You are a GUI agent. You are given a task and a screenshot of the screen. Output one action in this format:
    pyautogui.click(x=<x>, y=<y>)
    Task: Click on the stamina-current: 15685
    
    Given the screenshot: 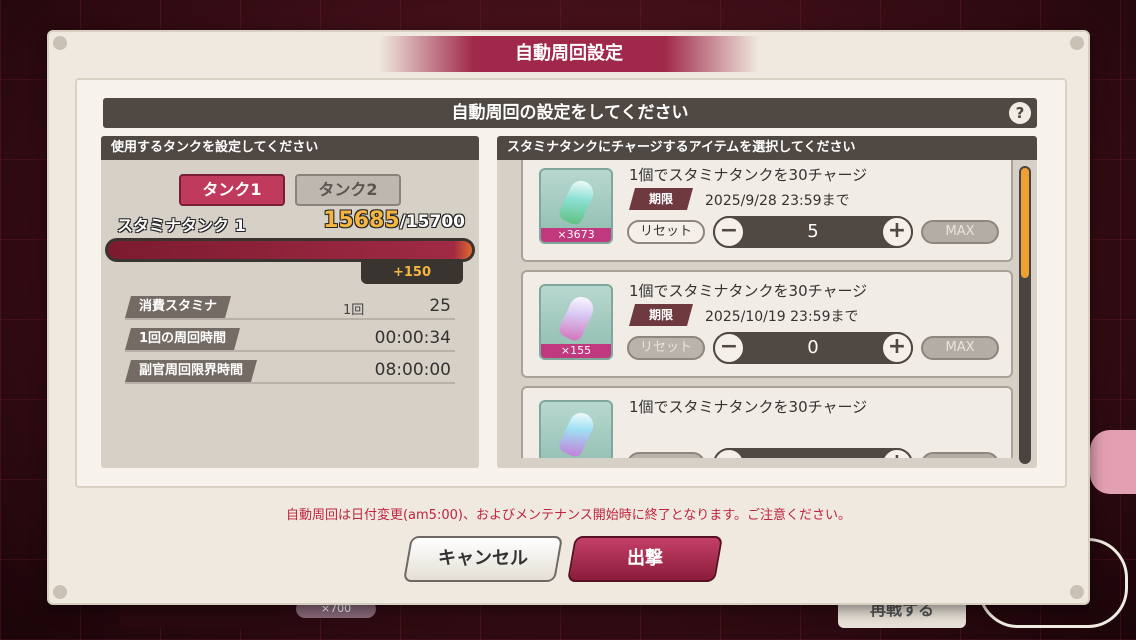 What is the action you would take?
    pyautogui.click(x=361, y=220)
    